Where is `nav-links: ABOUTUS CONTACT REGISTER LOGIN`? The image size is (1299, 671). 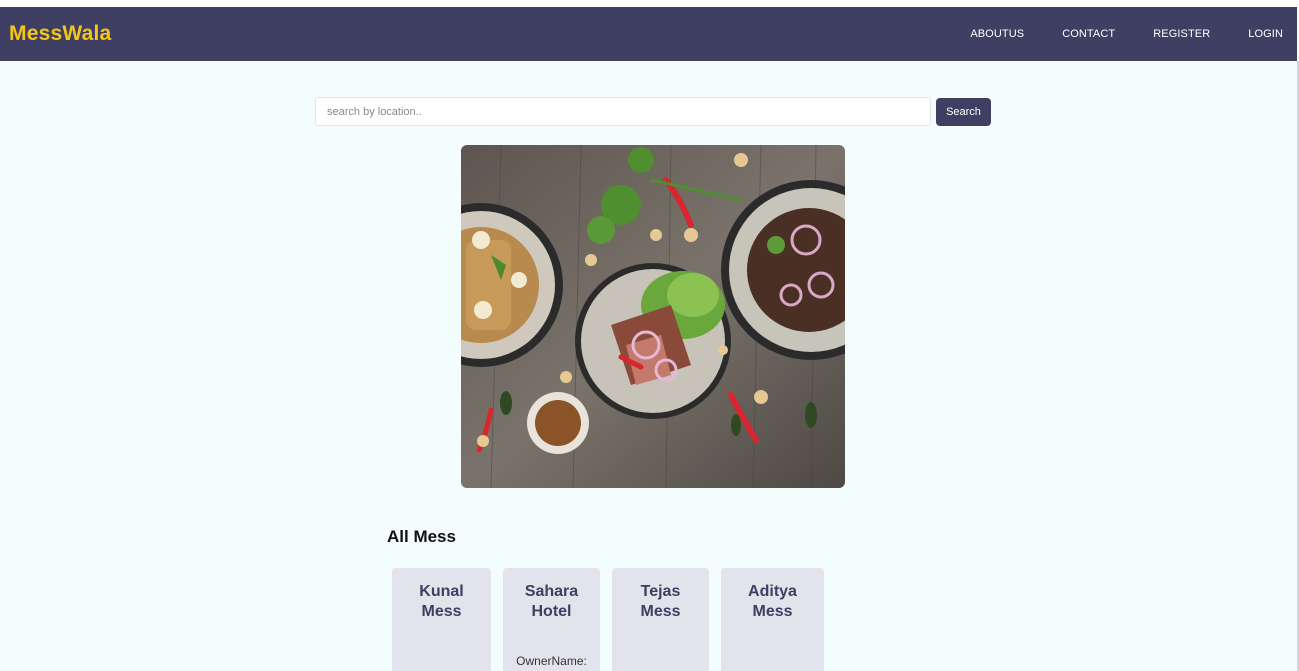
nav-links: ABOUTUS CONTACT REGISTER LOGIN is located at coordinates (1107, 34).